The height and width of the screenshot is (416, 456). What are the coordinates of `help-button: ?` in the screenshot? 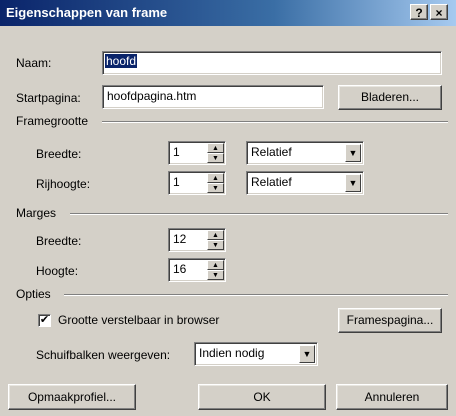 It's located at (419, 12).